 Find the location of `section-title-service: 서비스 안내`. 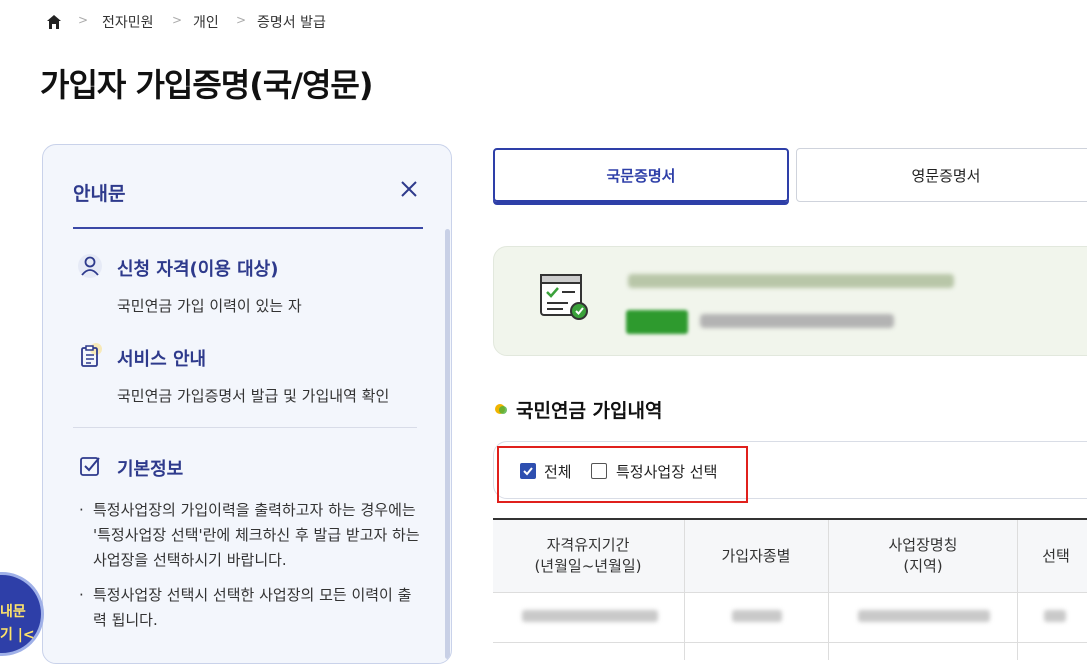

section-title-service: 서비스 안내 is located at coordinates (162, 359).